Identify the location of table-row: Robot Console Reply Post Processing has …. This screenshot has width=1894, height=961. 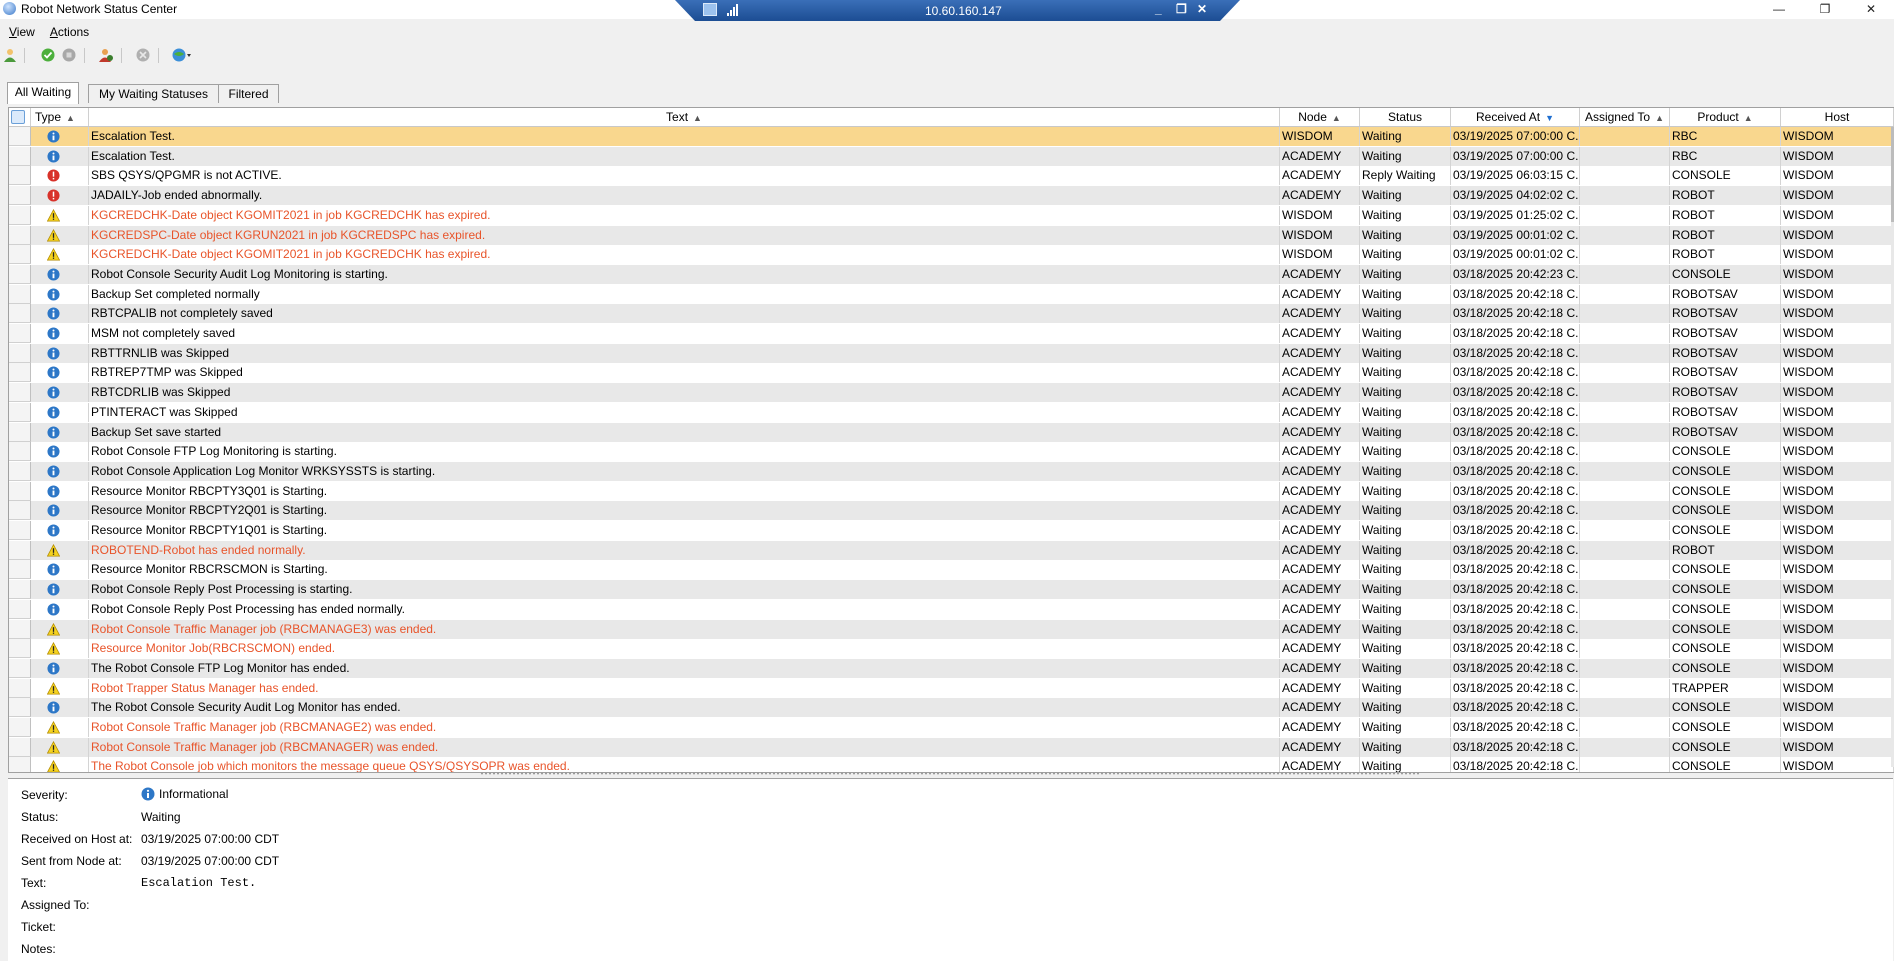
(951, 609).